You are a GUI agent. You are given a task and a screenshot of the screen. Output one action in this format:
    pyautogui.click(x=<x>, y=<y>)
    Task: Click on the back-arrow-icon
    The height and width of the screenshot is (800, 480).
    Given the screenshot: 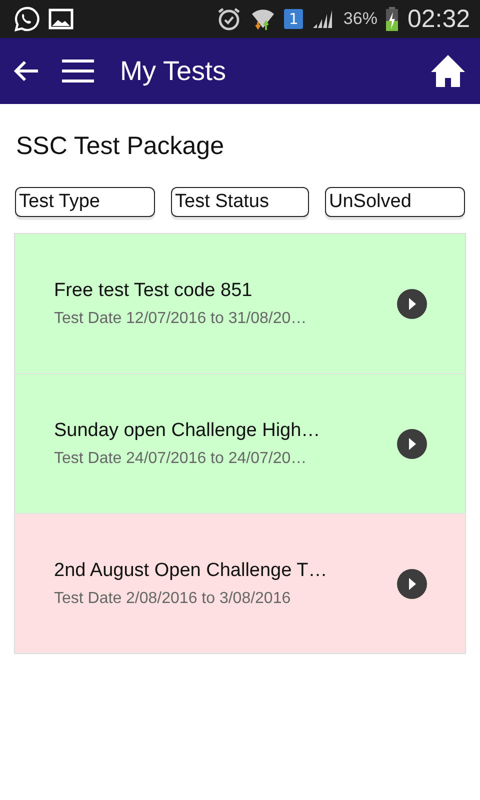 What is the action you would take?
    pyautogui.click(x=26, y=71)
    